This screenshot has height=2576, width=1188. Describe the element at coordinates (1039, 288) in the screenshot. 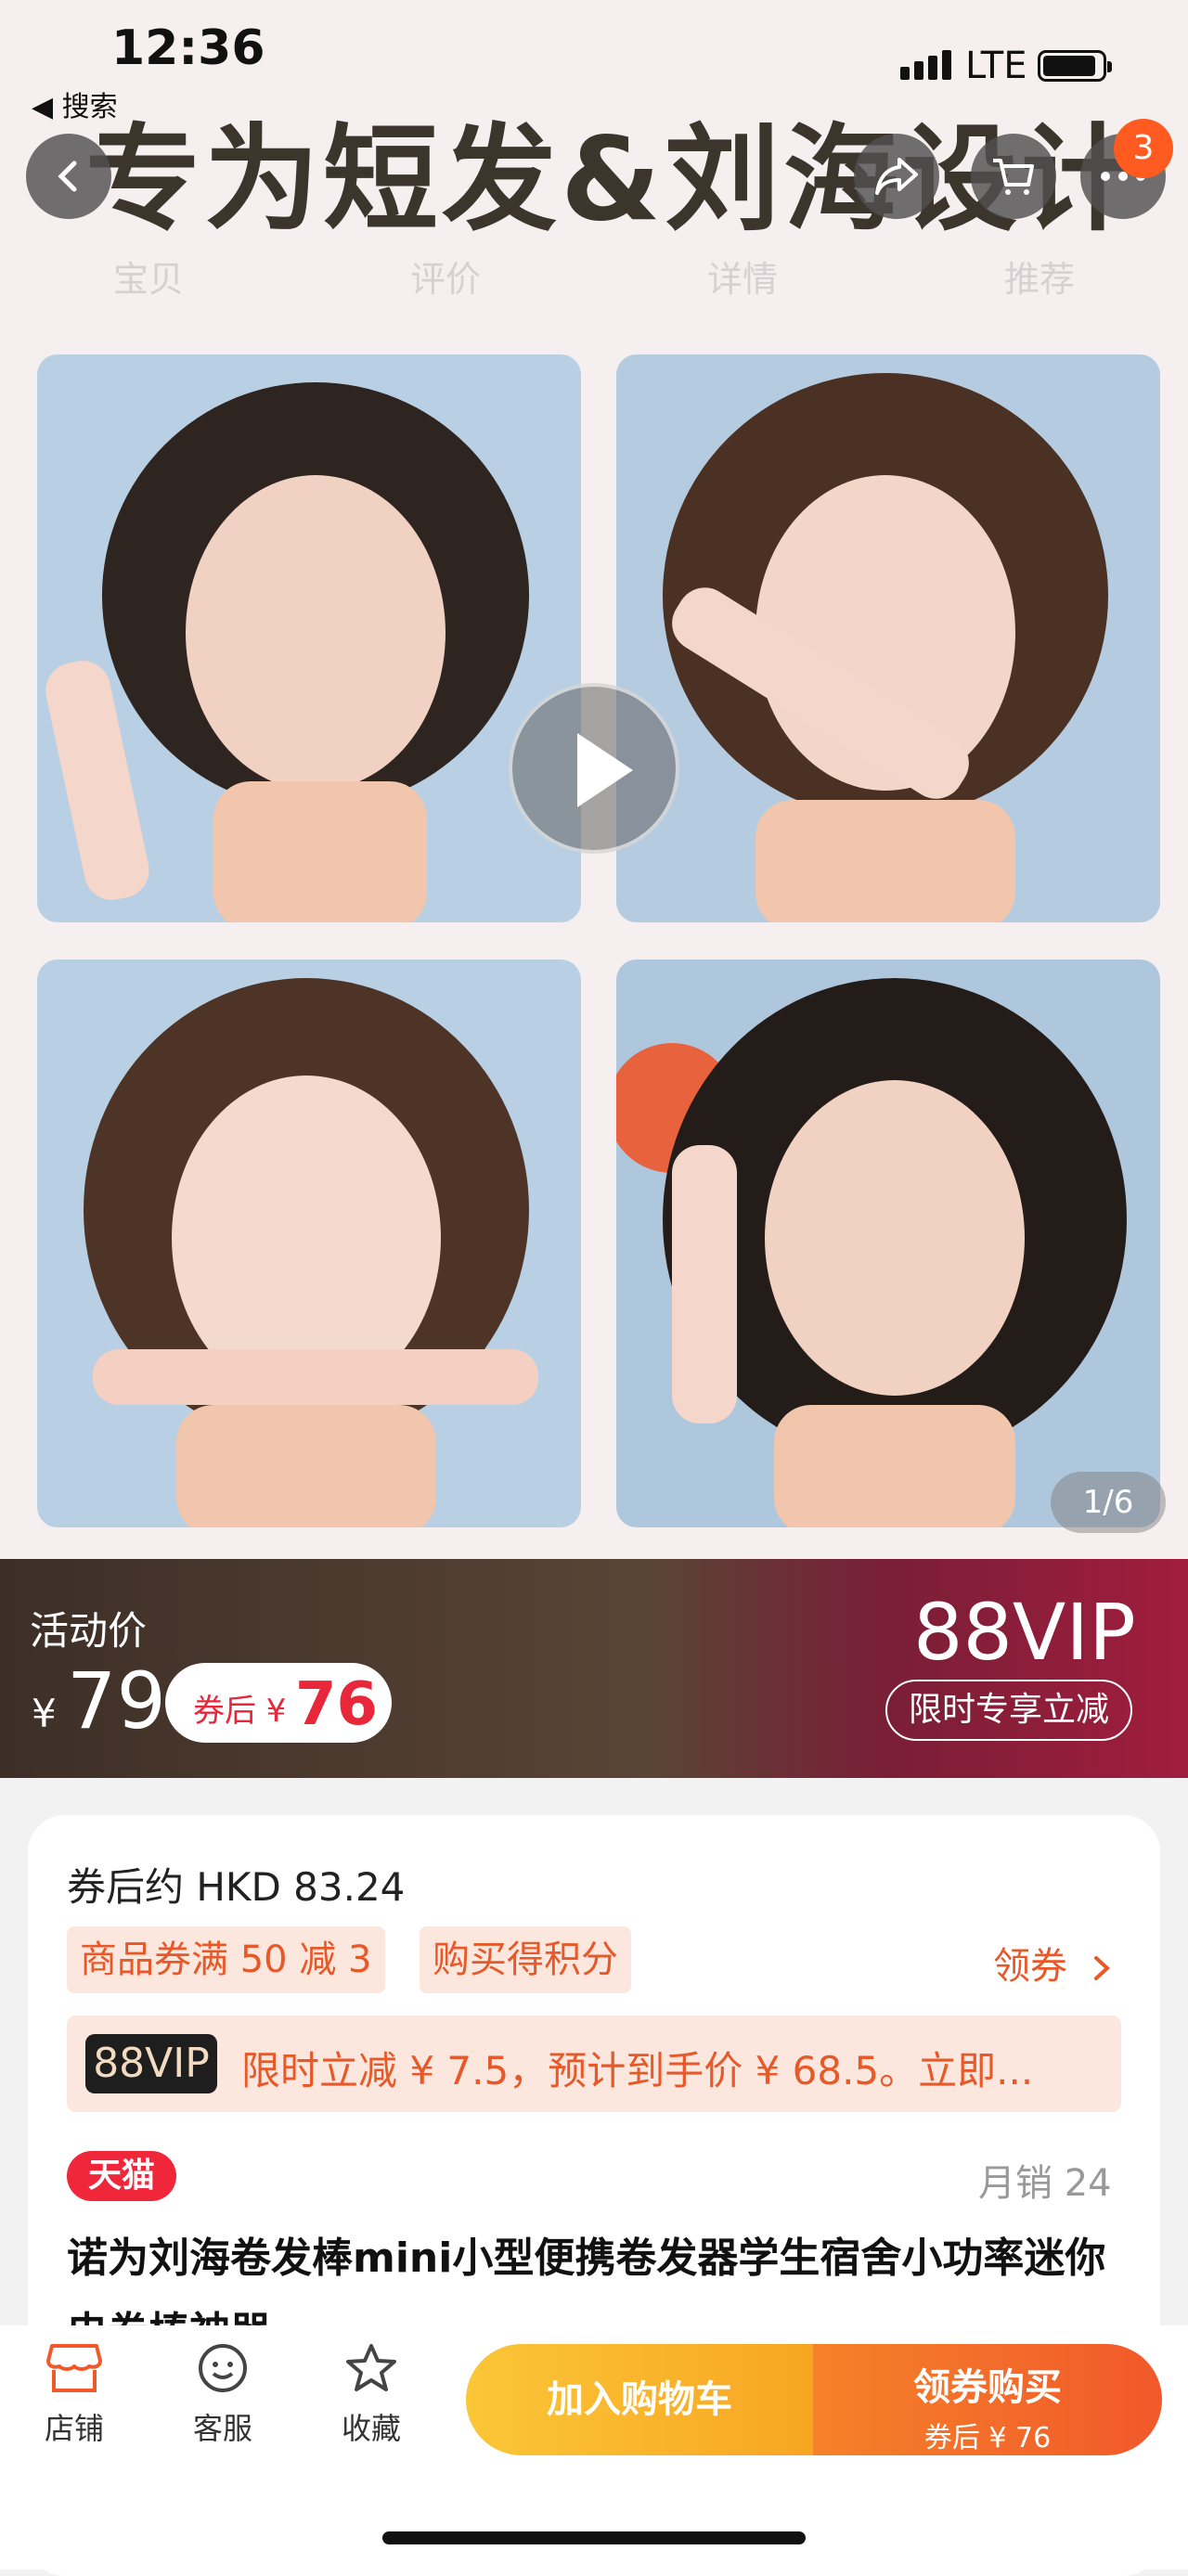

I see `tab-recommend: 推荐` at that location.